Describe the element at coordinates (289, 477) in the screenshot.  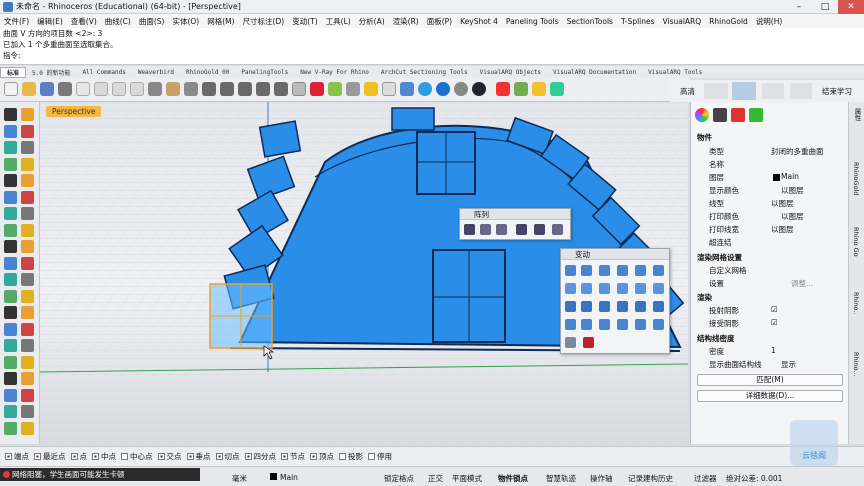
I see `current-layer: Main` at that location.